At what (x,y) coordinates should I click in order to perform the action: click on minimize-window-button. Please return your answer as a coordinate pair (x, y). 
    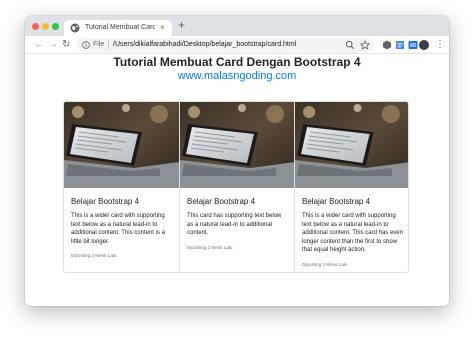
    Looking at the image, I should click on (45, 26).